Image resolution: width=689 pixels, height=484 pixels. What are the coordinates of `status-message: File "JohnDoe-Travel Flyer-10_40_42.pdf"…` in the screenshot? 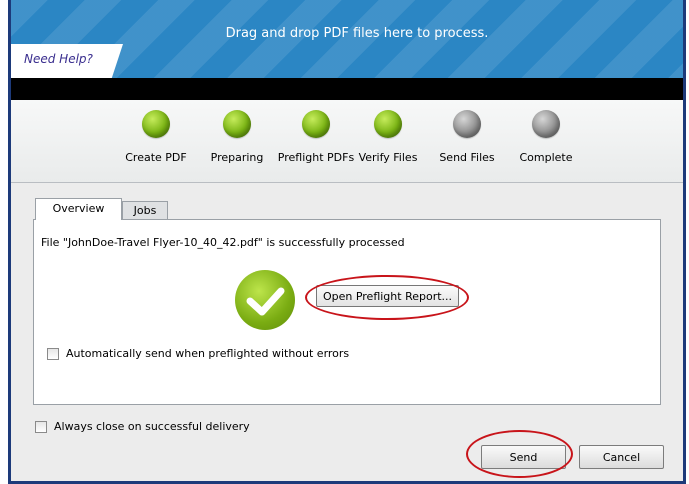 It's located at (223, 242).